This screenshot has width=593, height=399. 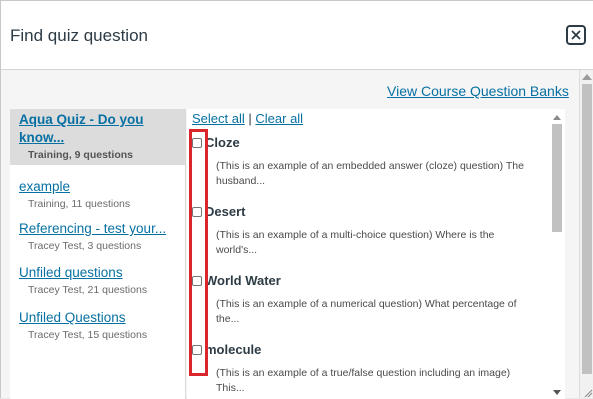 I want to click on selection-controls: Select all | Clear all, so click(x=247, y=118).